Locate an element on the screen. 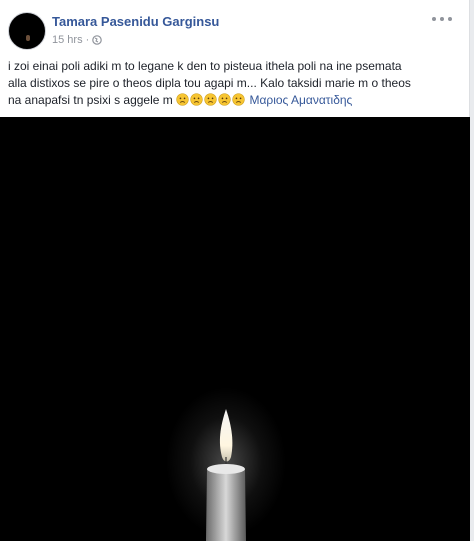 The width and height of the screenshot is (474, 541). post-meta: 15 hrs · is located at coordinates (77, 40).